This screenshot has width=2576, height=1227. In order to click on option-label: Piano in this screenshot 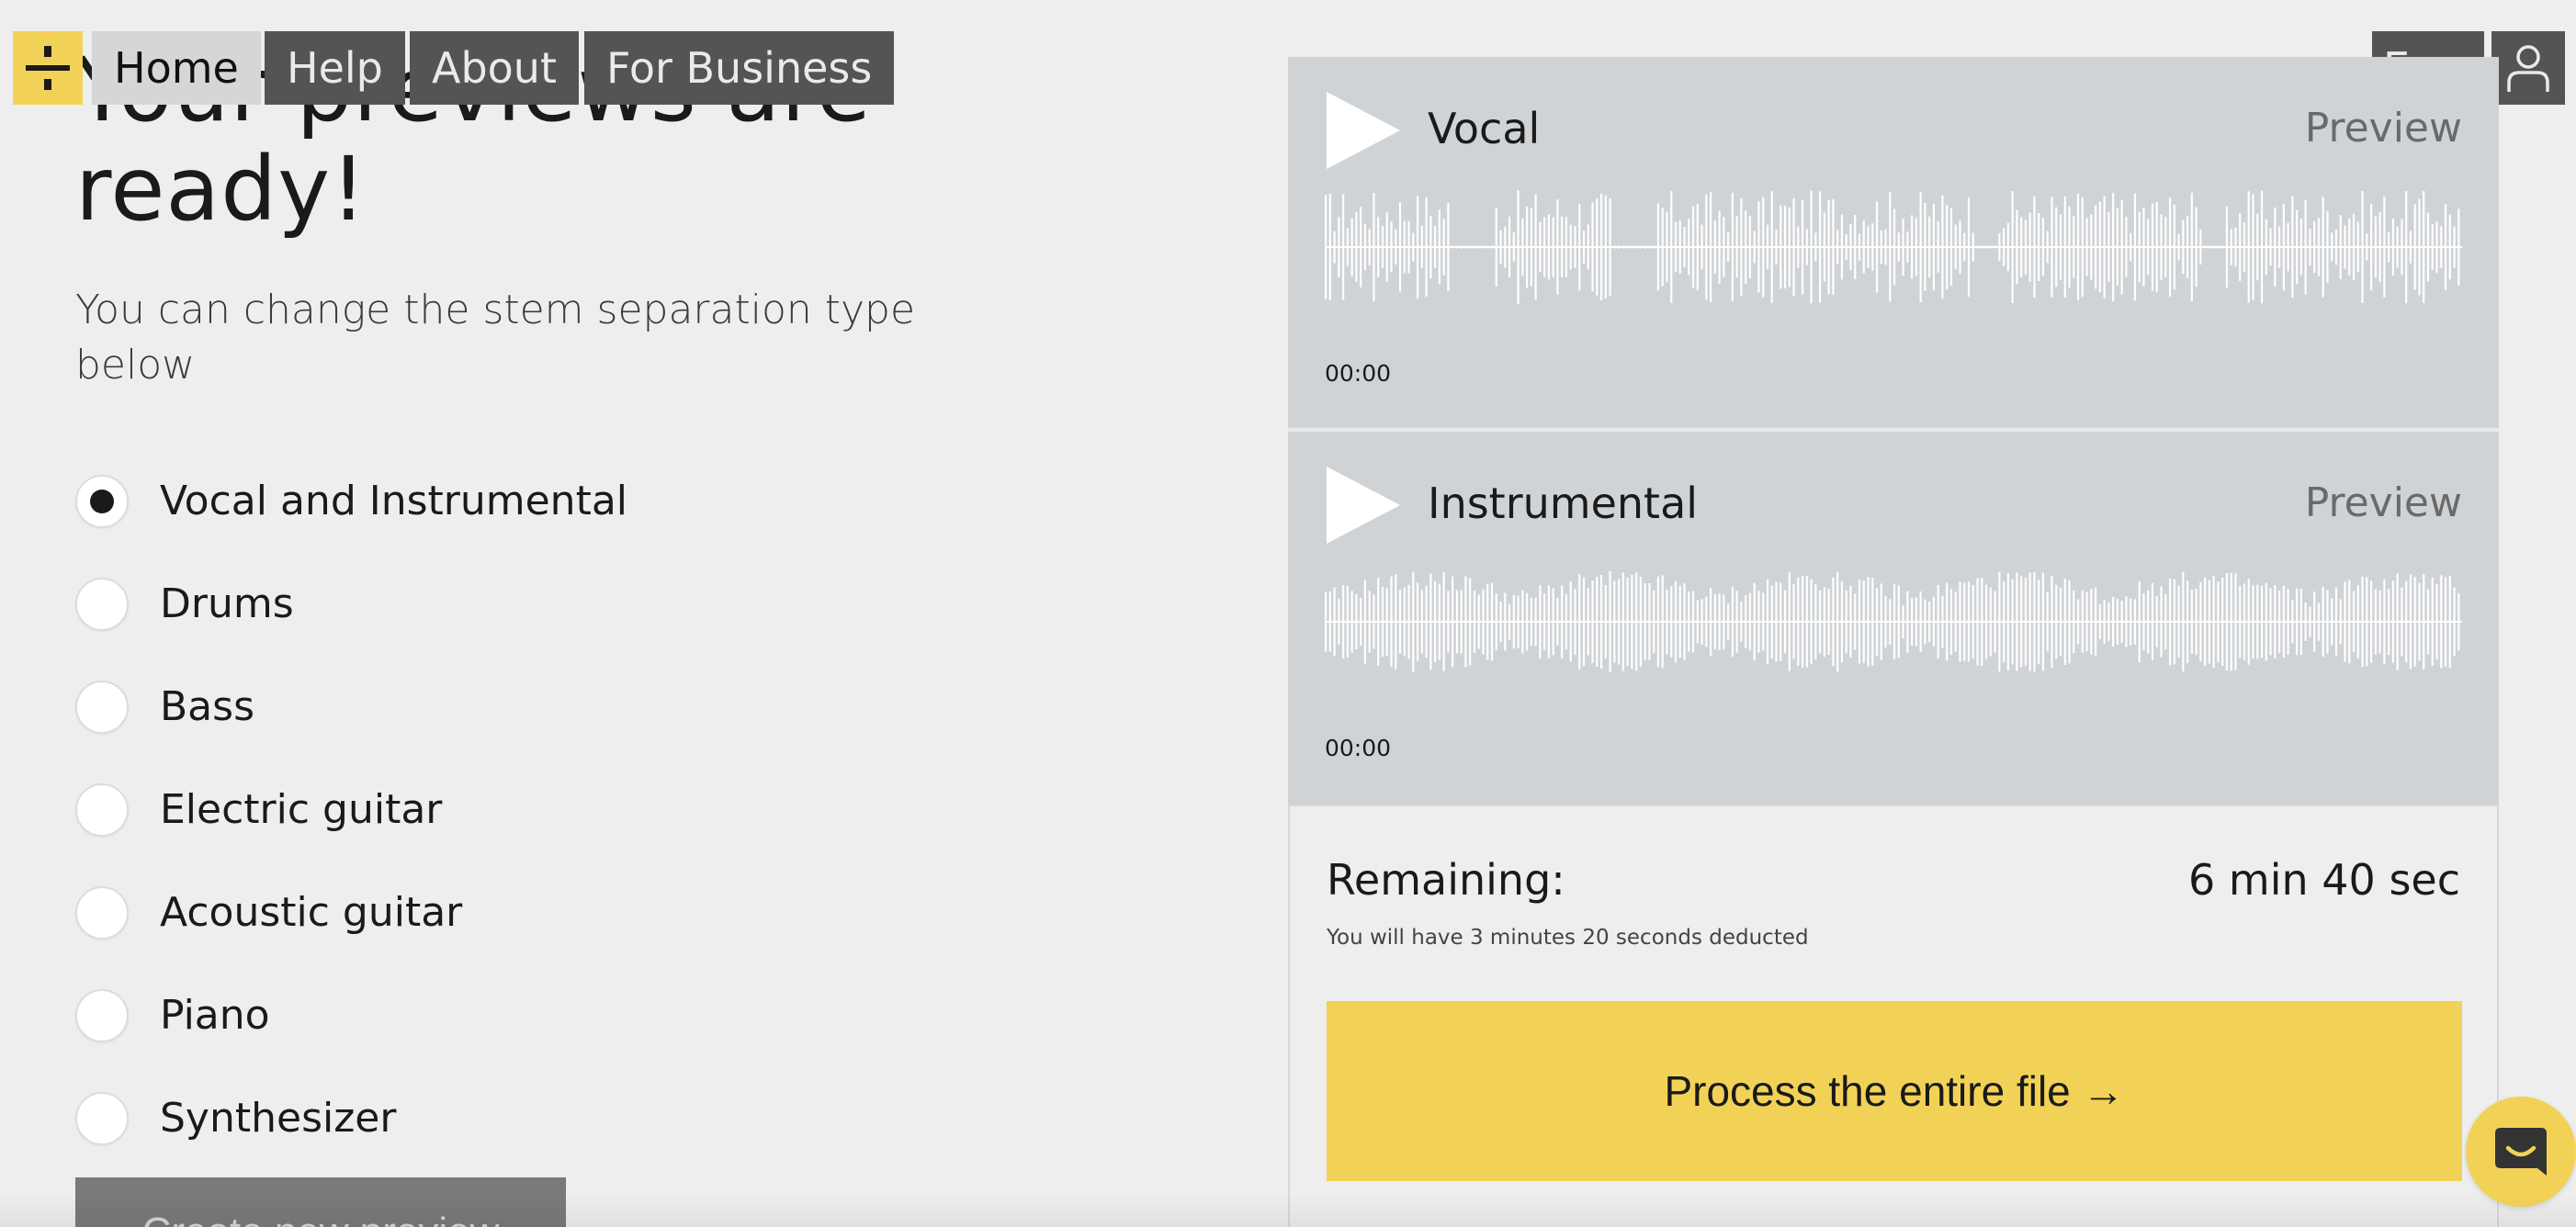, I will do `click(215, 1015)`.